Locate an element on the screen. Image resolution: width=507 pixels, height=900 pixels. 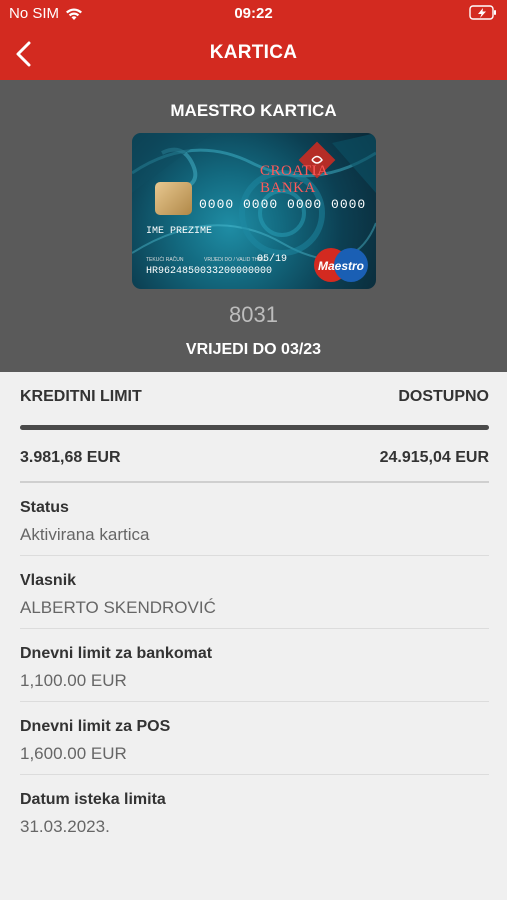
detail-label: Datum isteka limita is located at coordinates (93, 799).